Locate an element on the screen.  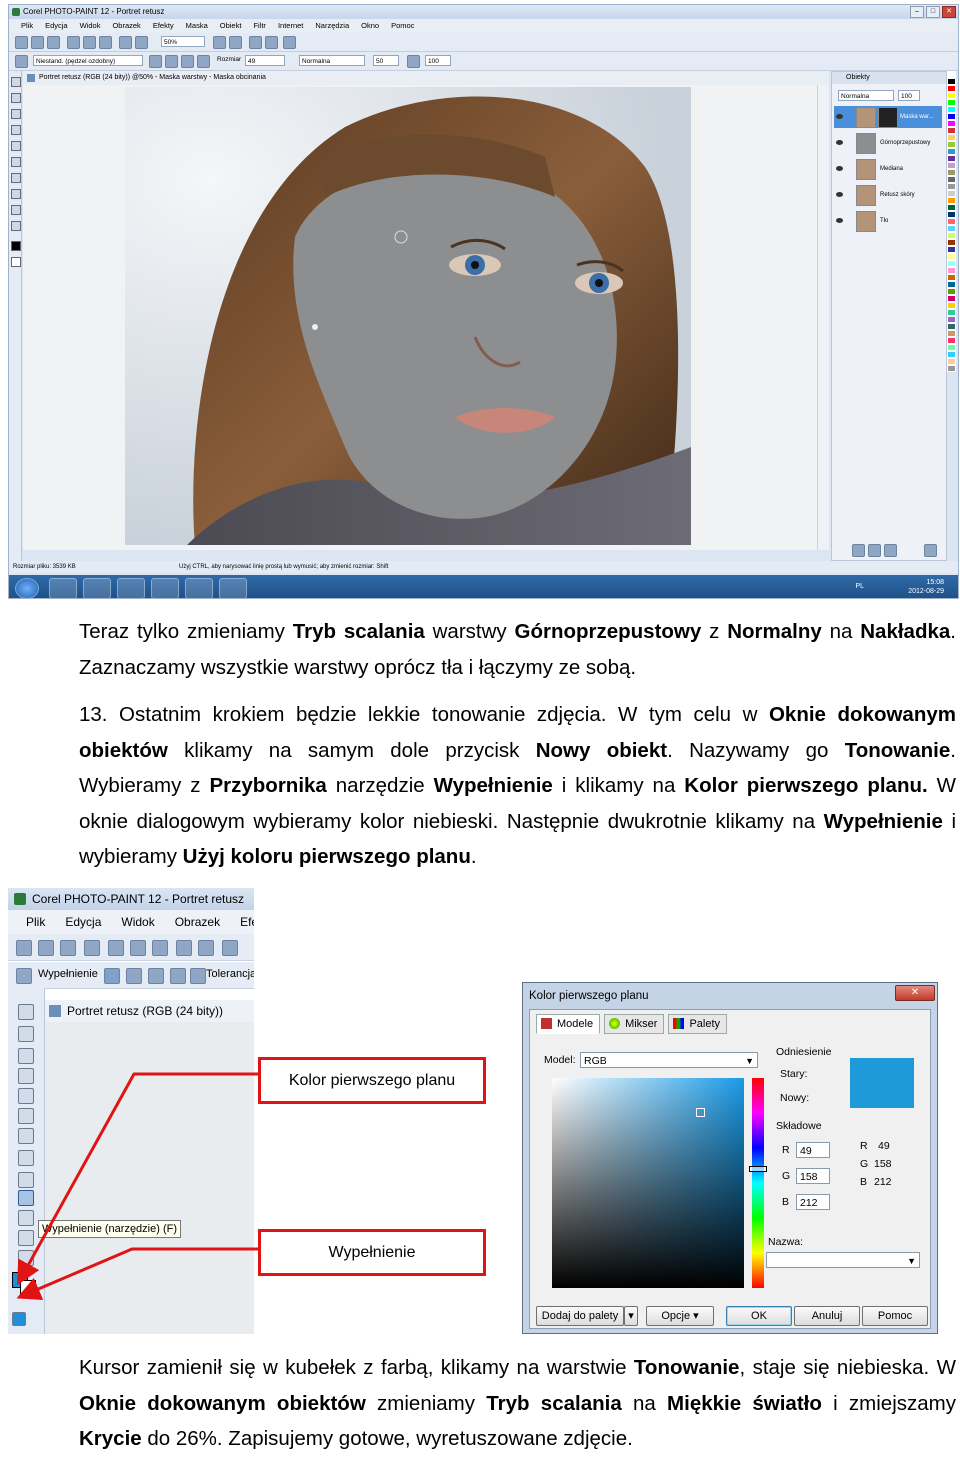
model-label: Model: is located at coordinates (560, 1060).